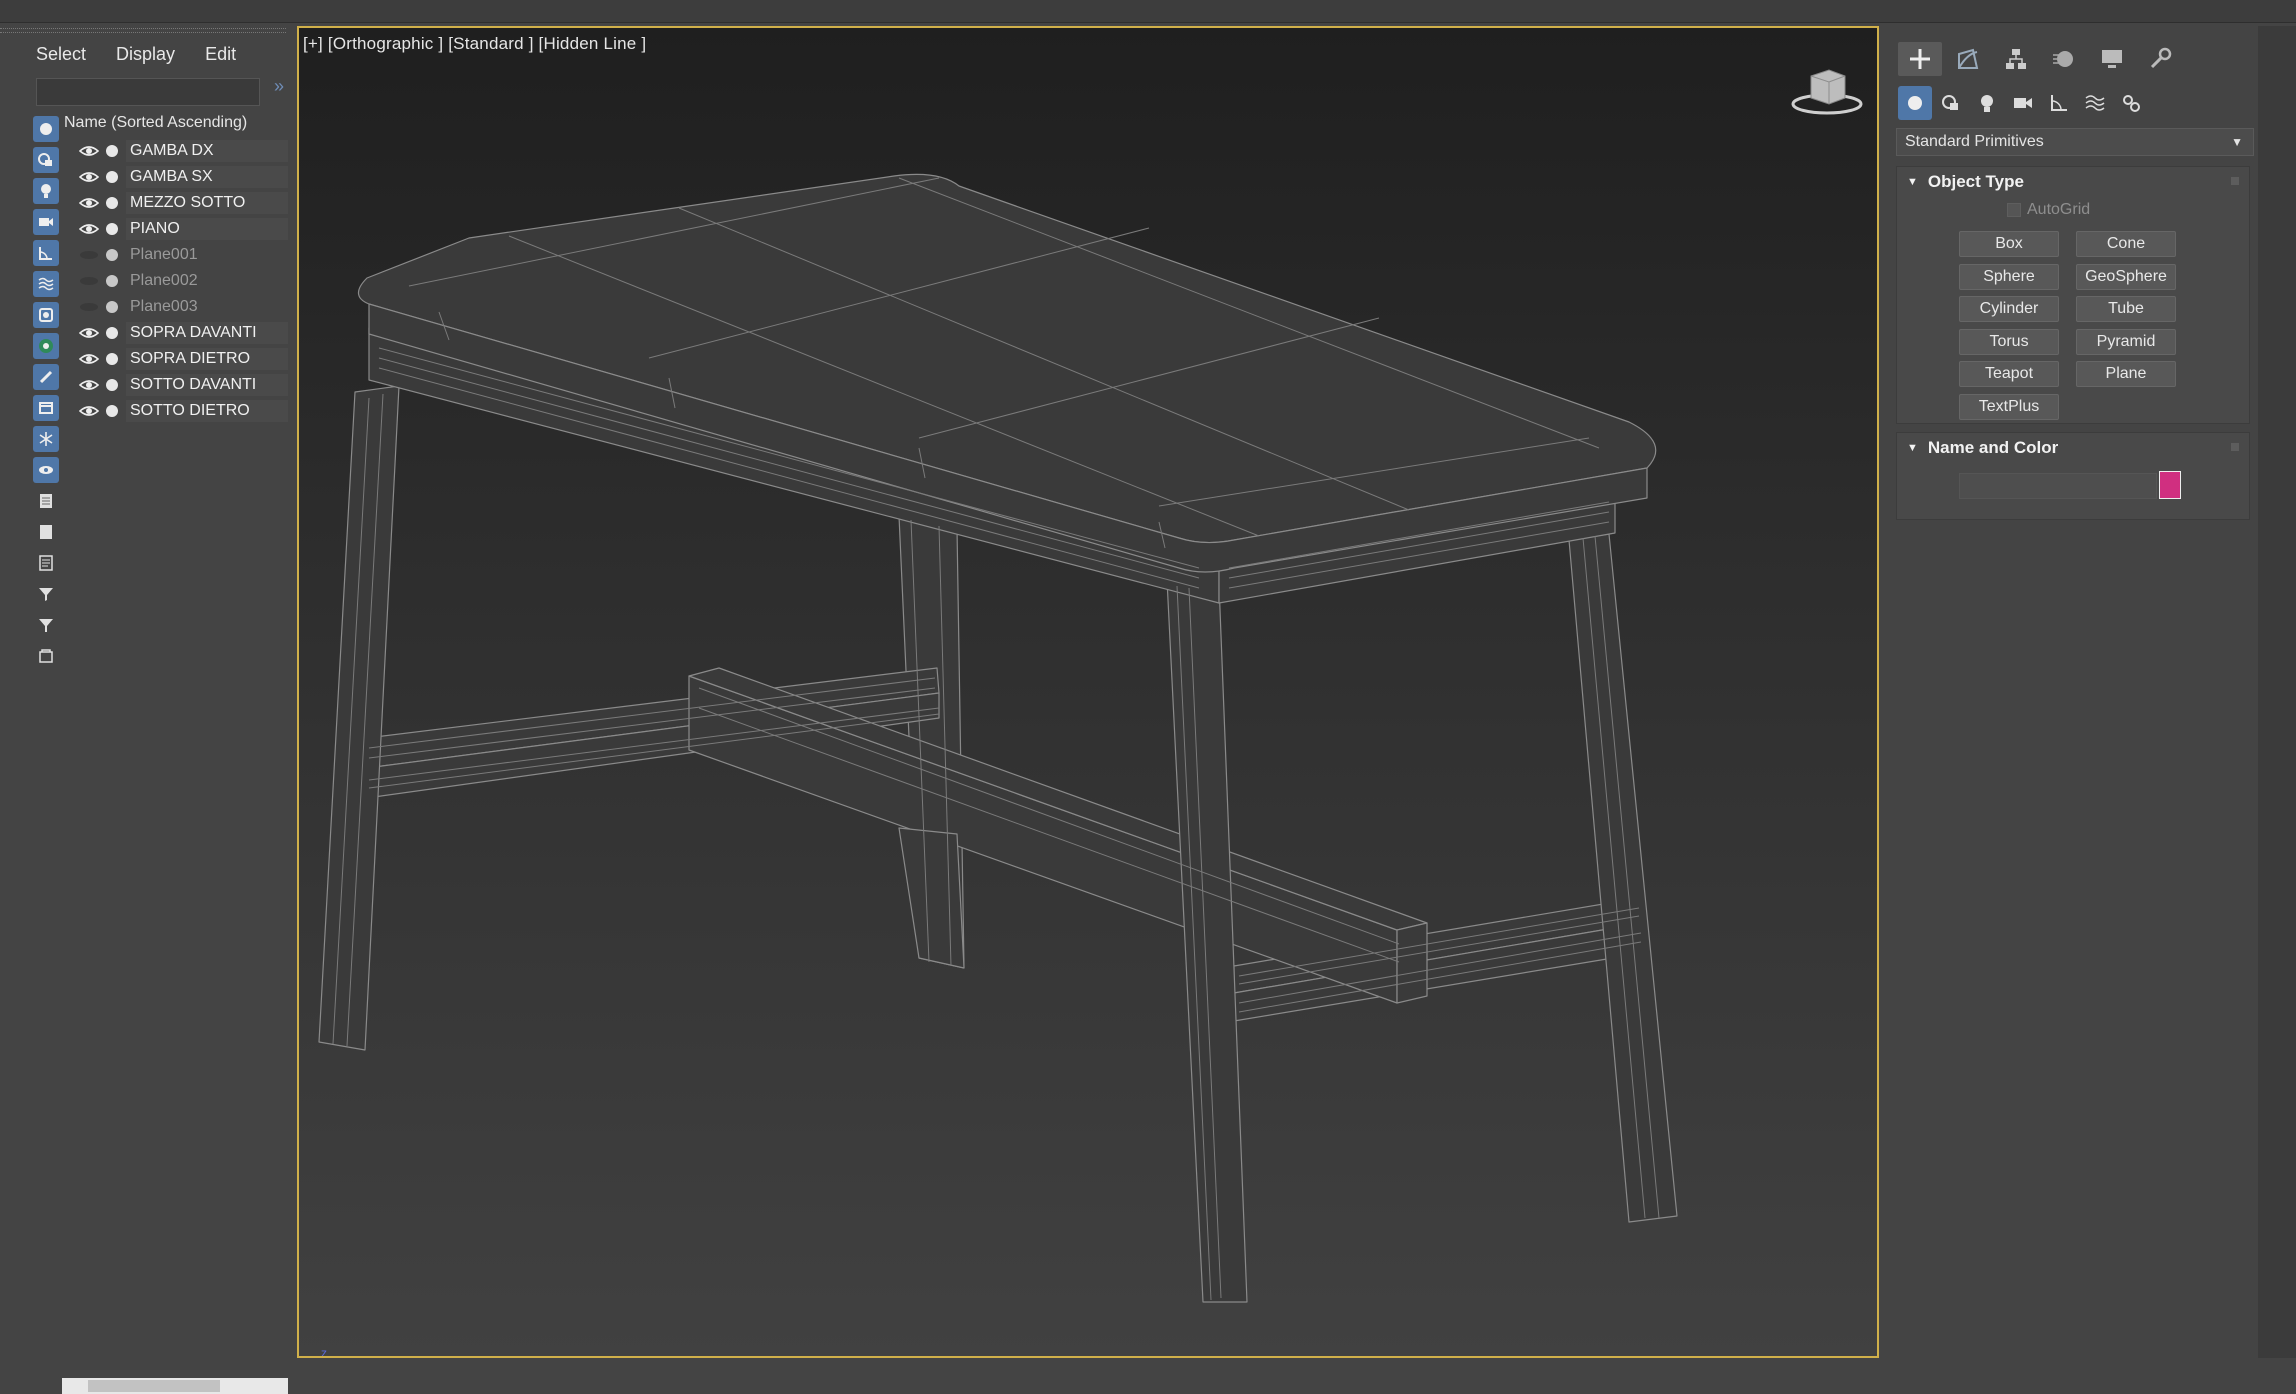  I want to click on primitive-category-dropdown: Standard Primitives ▼, so click(2075, 142).